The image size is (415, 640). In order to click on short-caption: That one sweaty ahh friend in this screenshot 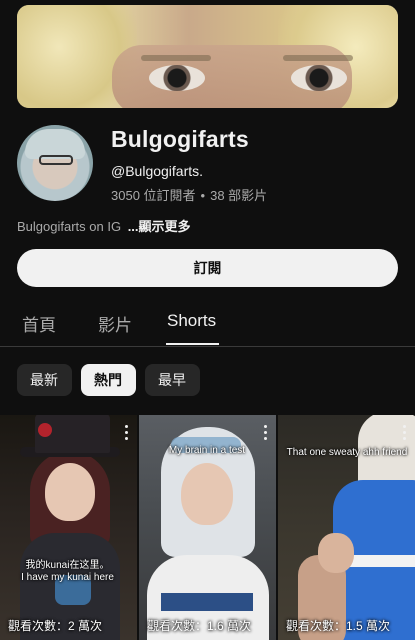, I will do `click(347, 452)`.